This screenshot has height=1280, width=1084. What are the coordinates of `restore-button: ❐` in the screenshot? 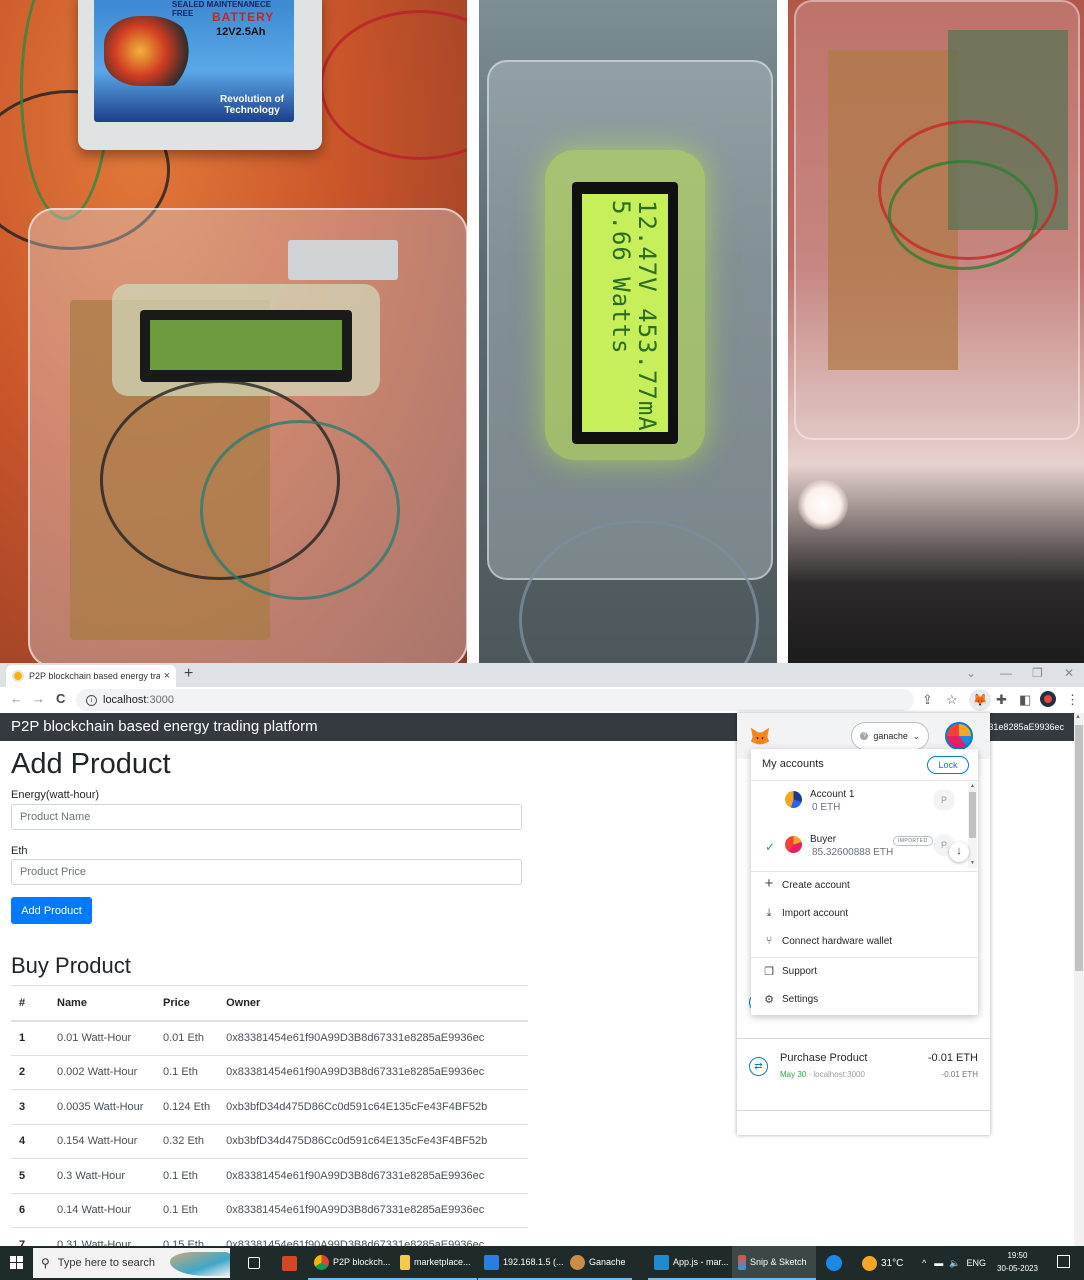 It's located at (1037, 673).